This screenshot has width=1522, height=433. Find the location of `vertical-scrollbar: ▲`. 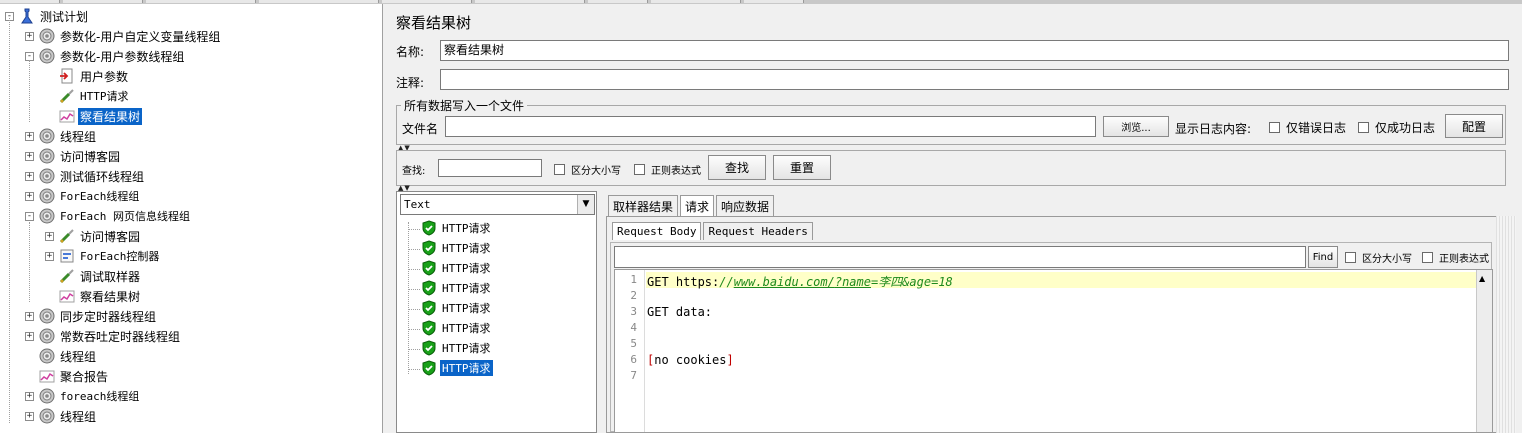

vertical-scrollbar: ▲ is located at coordinates (1484, 351).